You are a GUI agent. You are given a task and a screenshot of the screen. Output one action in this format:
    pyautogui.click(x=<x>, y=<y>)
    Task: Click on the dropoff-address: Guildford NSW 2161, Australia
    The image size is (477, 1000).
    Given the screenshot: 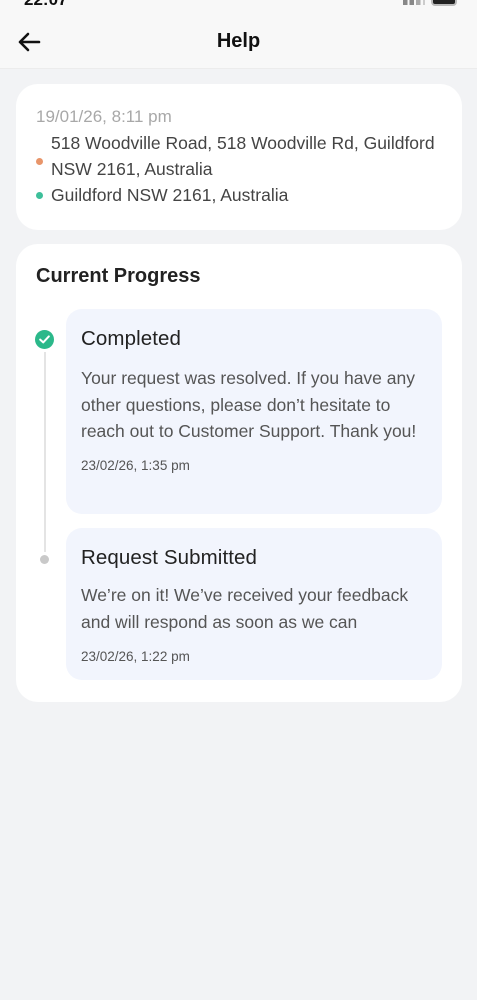 What is the action you would take?
    pyautogui.click(x=170, y=195)
    